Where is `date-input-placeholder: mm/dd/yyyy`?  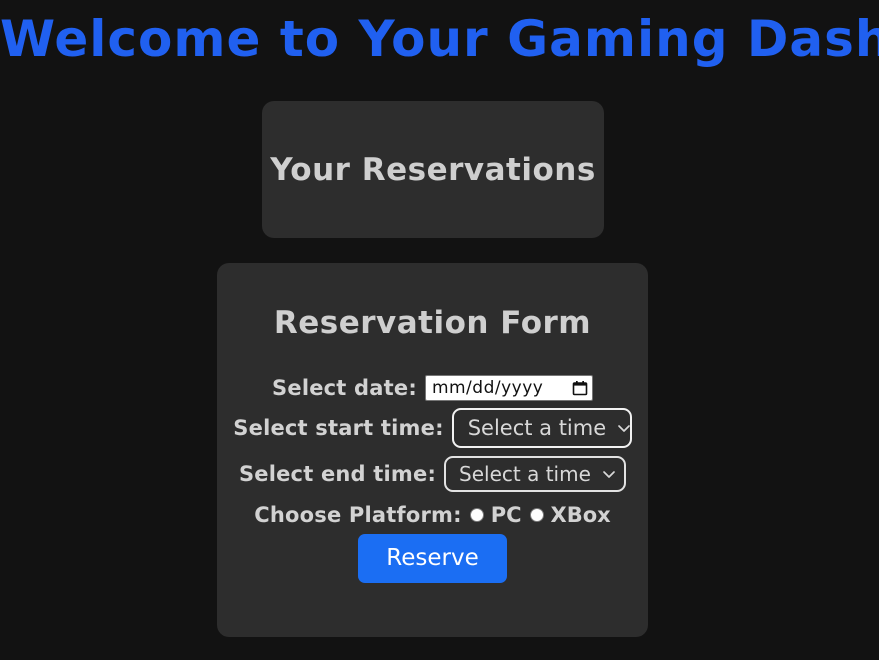 date-input-placeholder: mm/dd/yyyy is located at coordinates (487, 388).